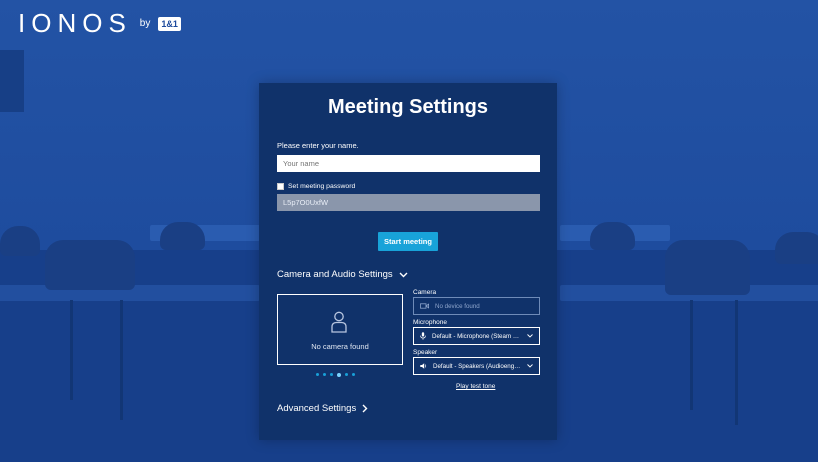  Describe the element at coordinates (475, 386) in the screenshot. I see `play-test-tone-link: Play test tone` at that location.